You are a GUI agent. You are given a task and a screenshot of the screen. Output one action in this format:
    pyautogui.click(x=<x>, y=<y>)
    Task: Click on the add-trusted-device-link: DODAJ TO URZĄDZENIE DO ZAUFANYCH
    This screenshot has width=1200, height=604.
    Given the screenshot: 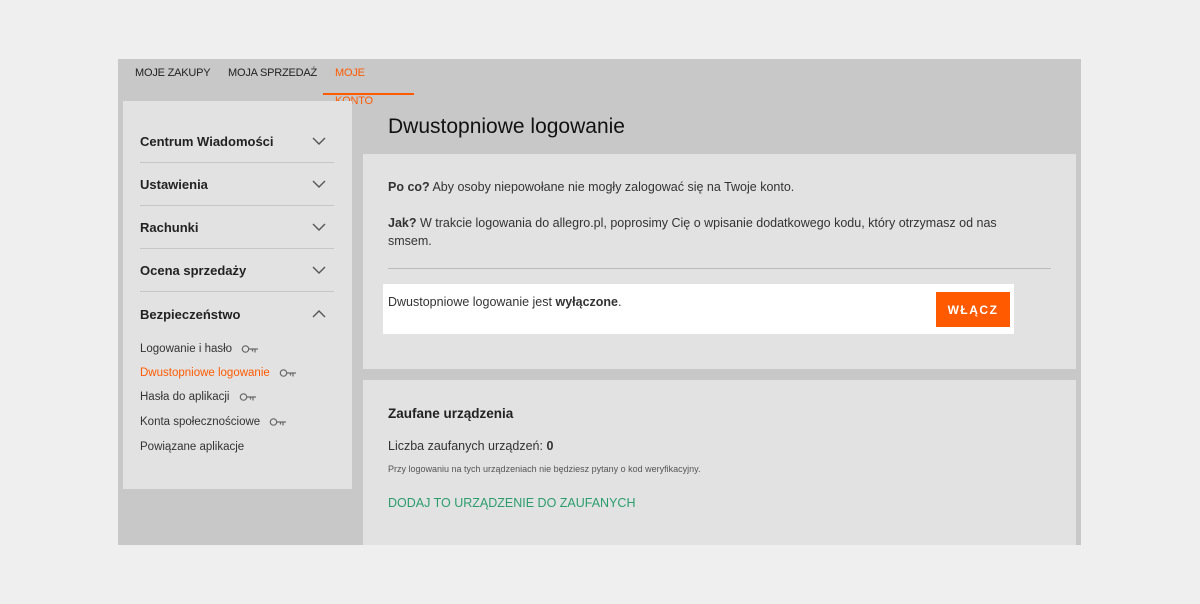 What is the action you would take?
    pyautogui.click(x=511, y=503)
    